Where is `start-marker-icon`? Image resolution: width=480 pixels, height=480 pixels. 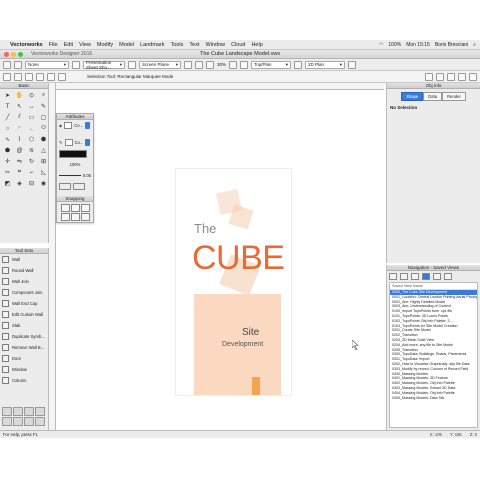 start-marker-icon is located at coordinates (65, 186).